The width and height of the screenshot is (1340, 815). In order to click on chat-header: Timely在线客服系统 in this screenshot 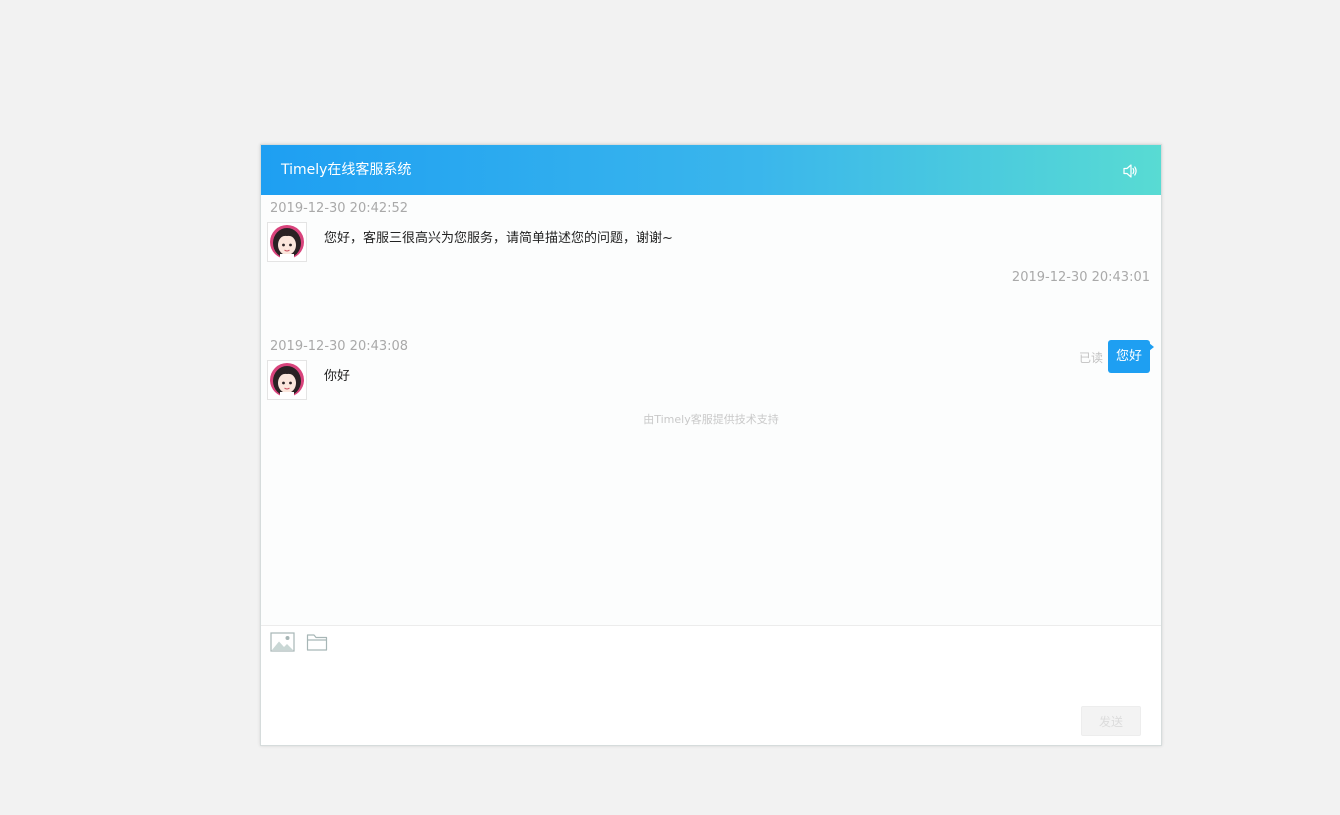, I will do `click(711, 170)`.